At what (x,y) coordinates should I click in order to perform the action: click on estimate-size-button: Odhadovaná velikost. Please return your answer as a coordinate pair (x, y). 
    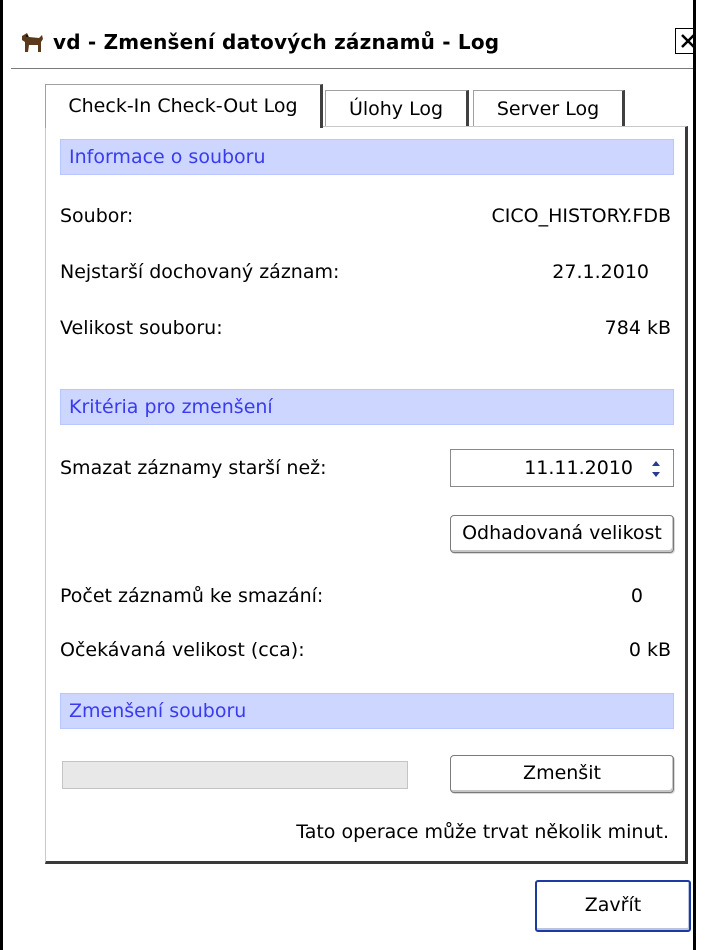
    Looking at the image, I should click on (562, 534).